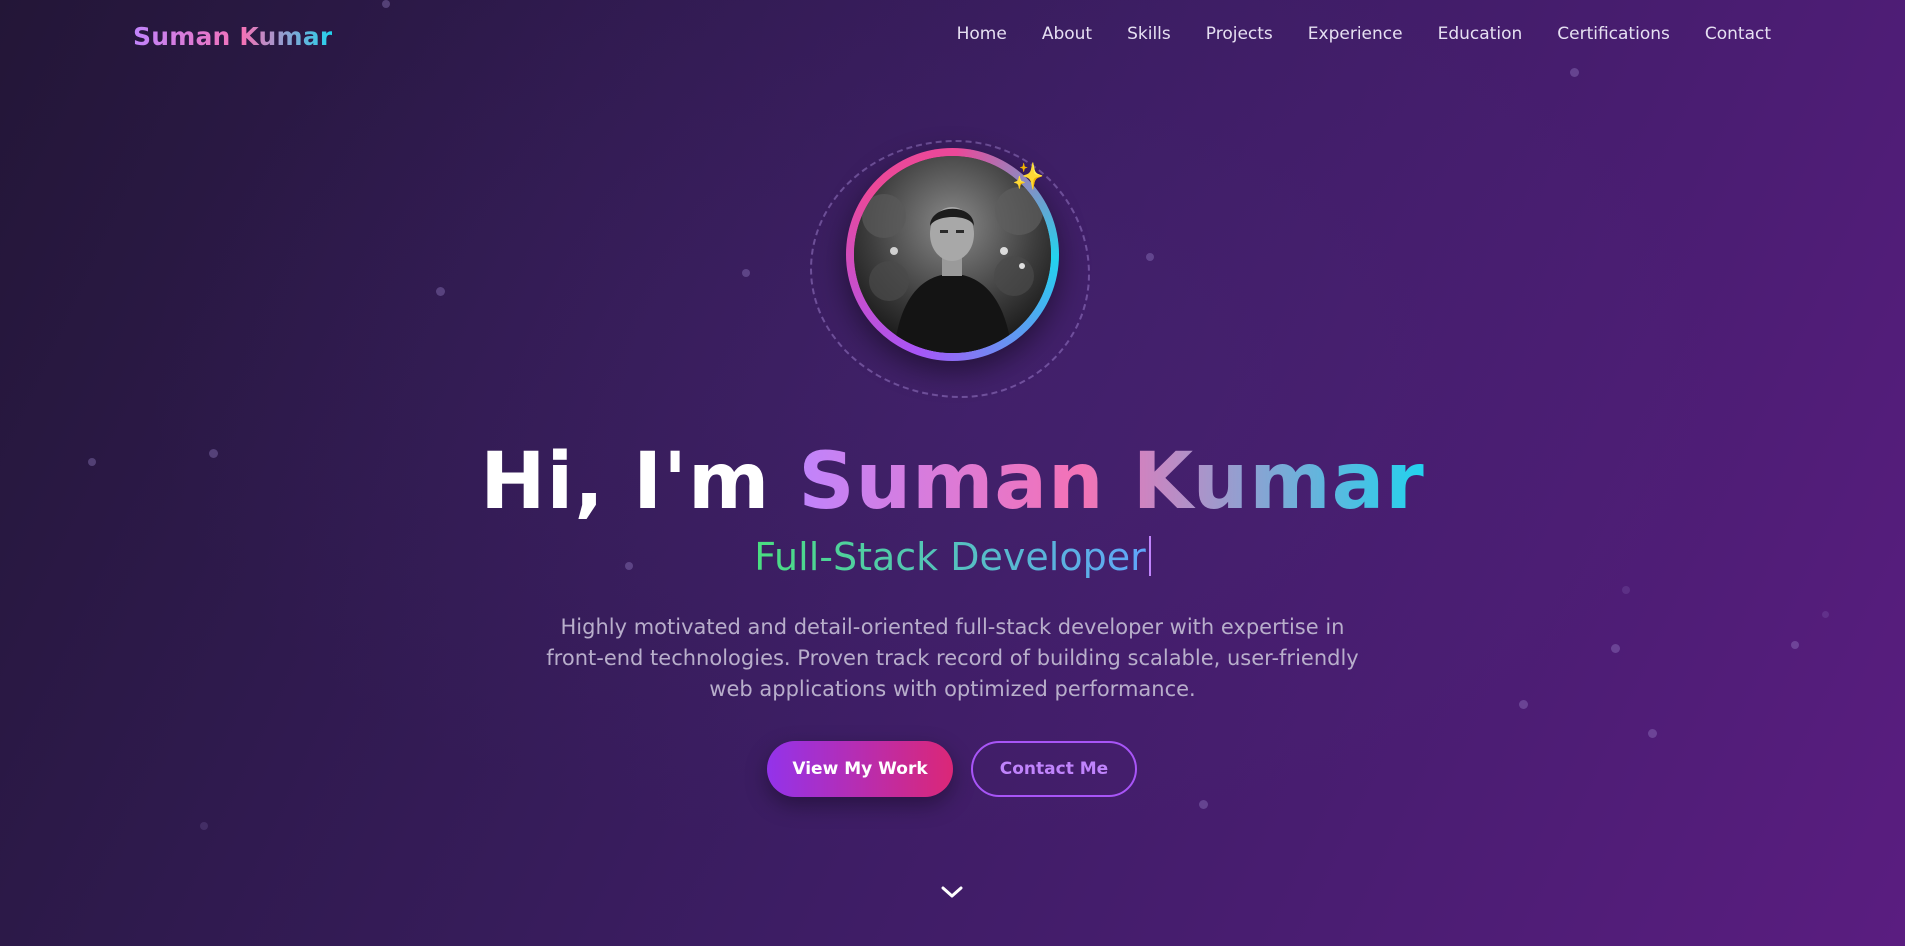  What do you see at coordinates (952, 271) in the screenshot?
I see `profile-avatar-group: ✨` at bounding box center [952, 271].